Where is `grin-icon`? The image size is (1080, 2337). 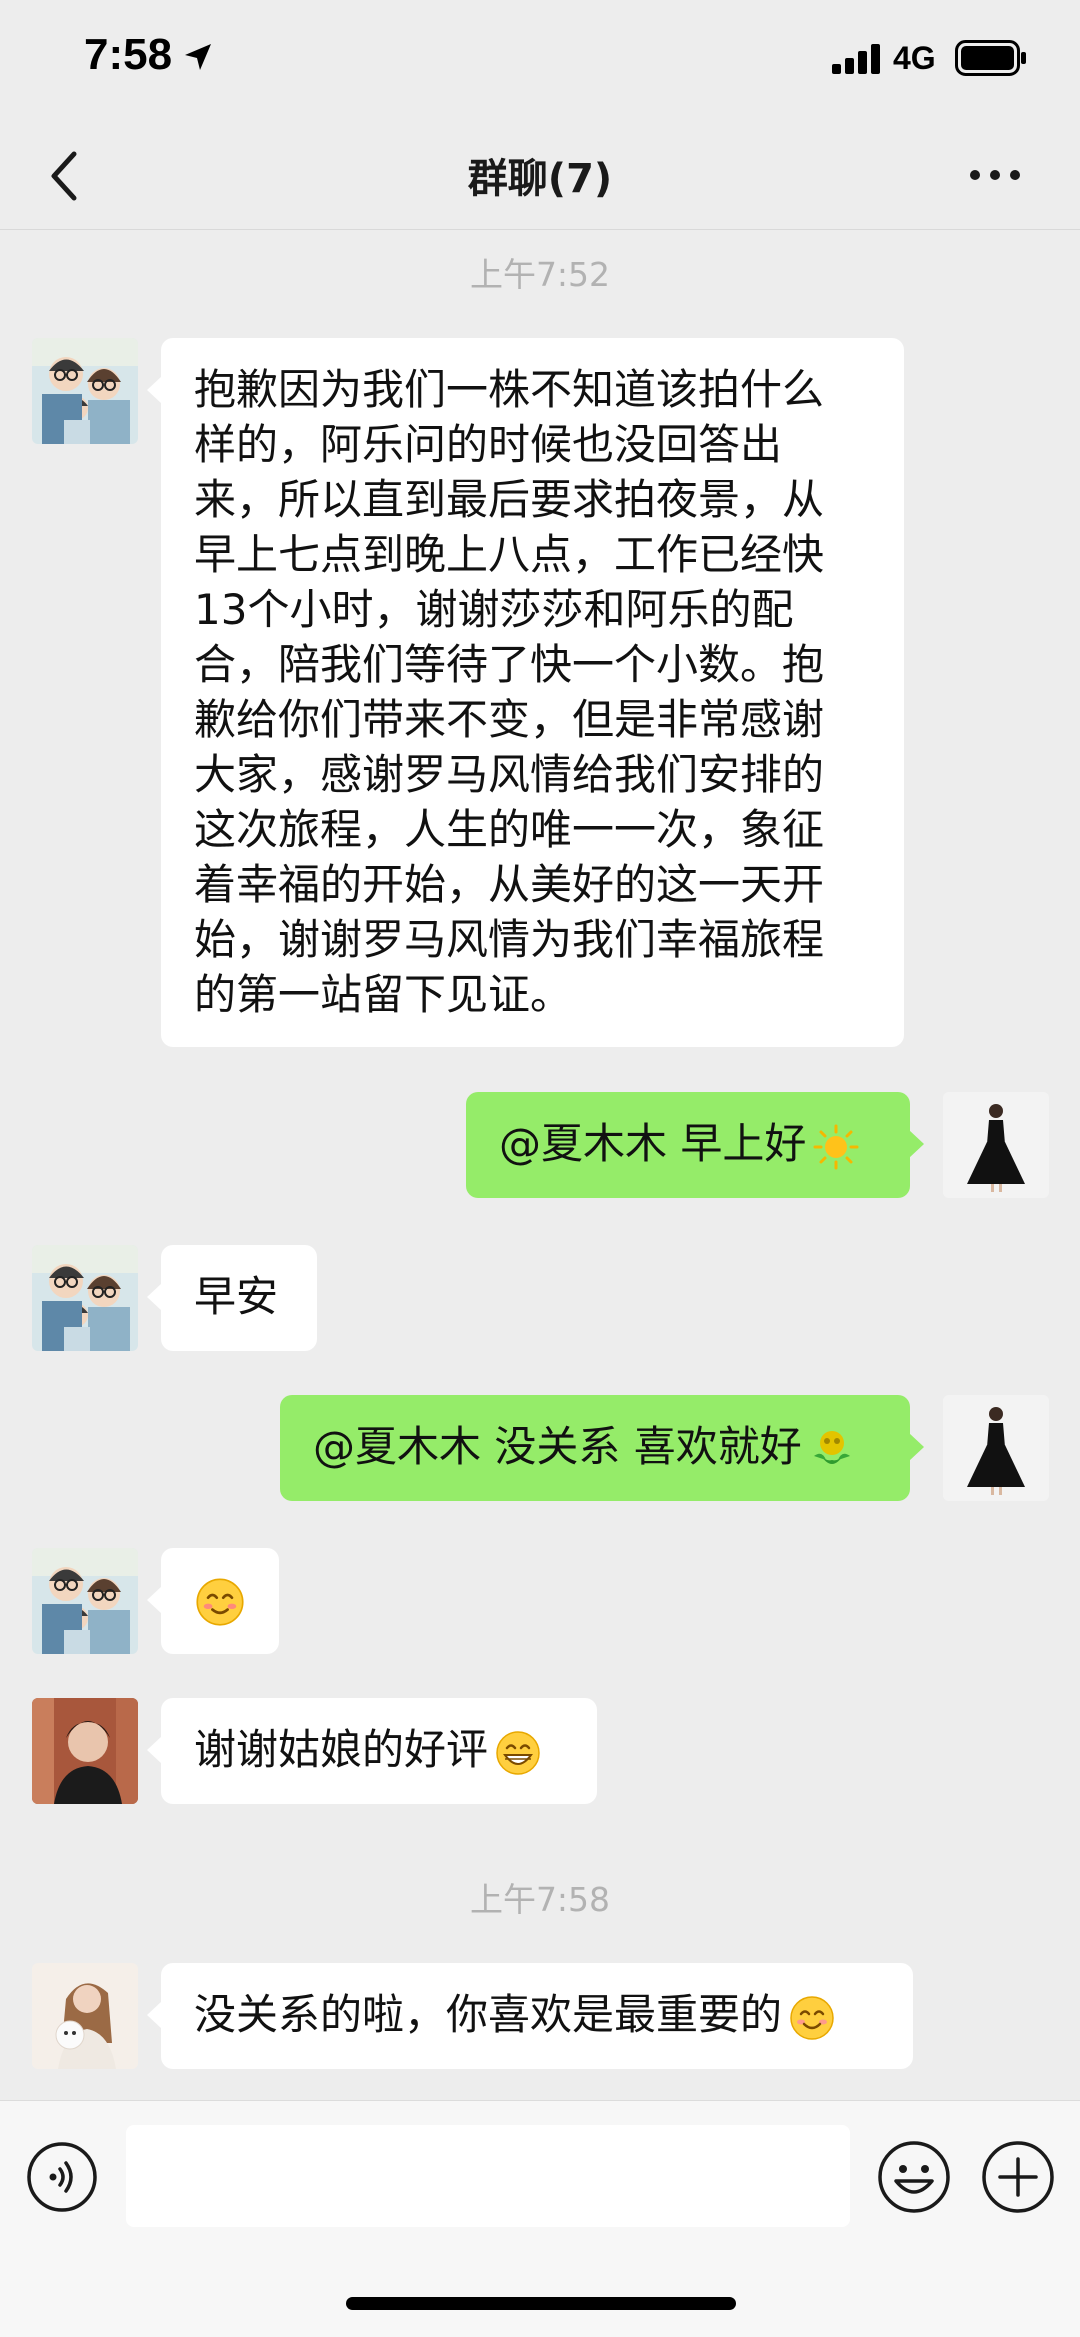
grin-icon is located at coordinates (518, 1752).